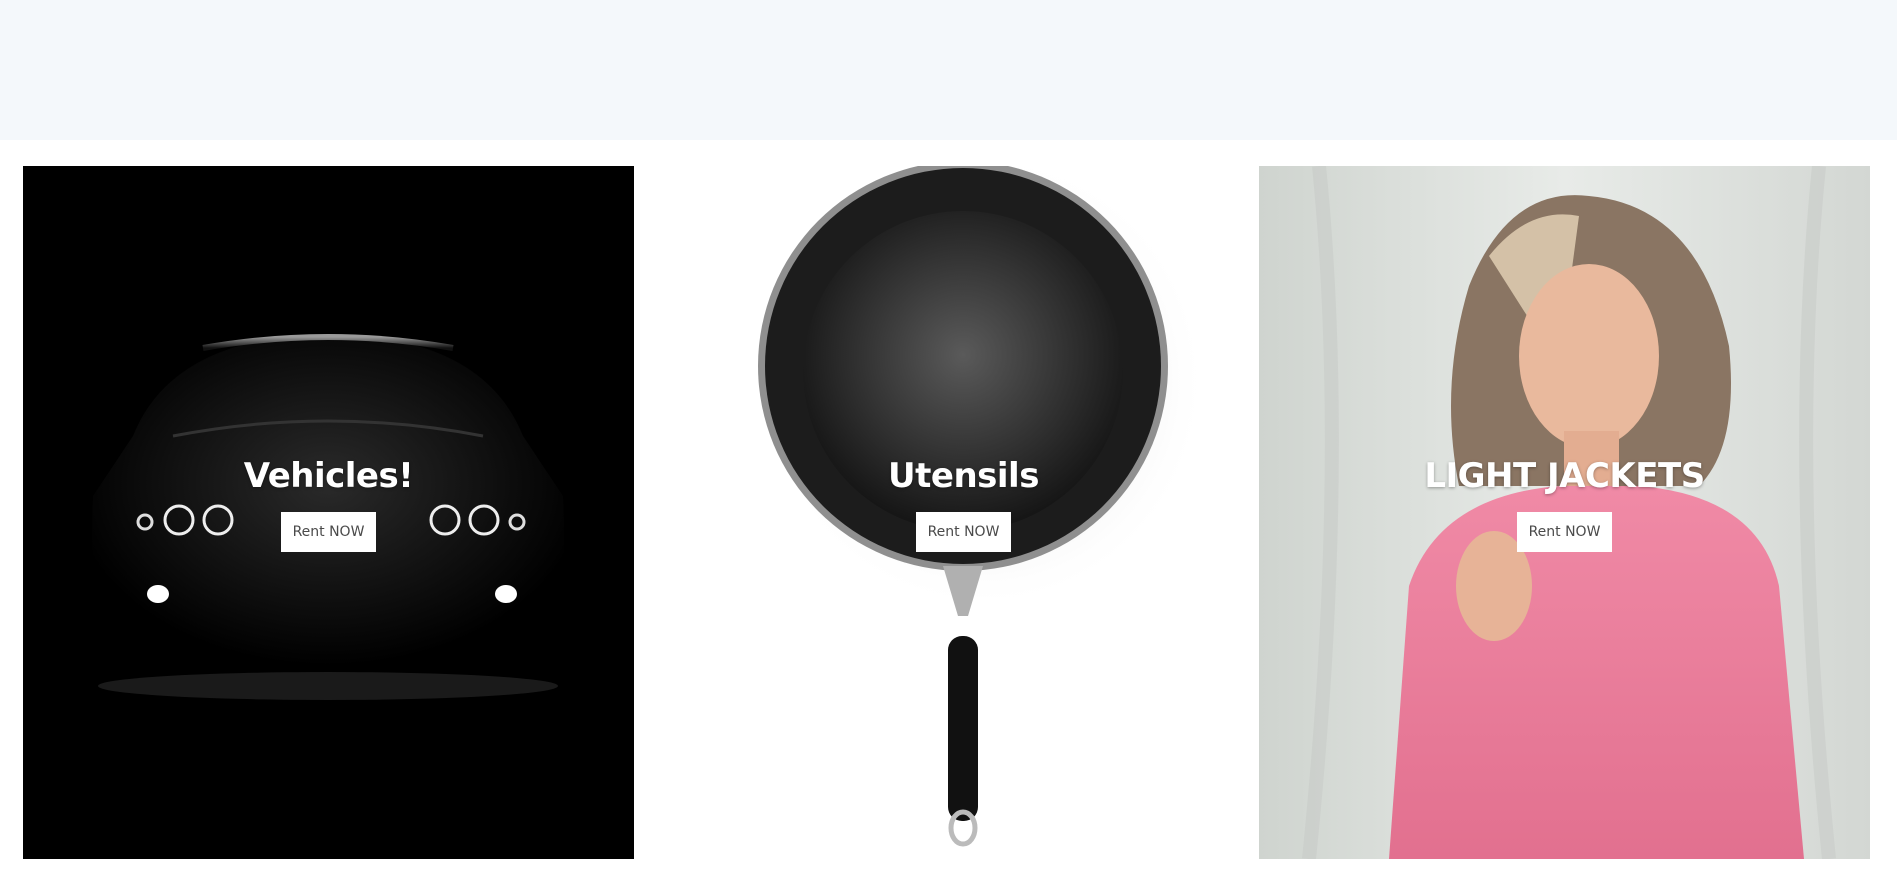 This screenshot has height=881, width=1897. I want to click on card-overlay: Vehicles! Rent NOW, so click(328, 504).